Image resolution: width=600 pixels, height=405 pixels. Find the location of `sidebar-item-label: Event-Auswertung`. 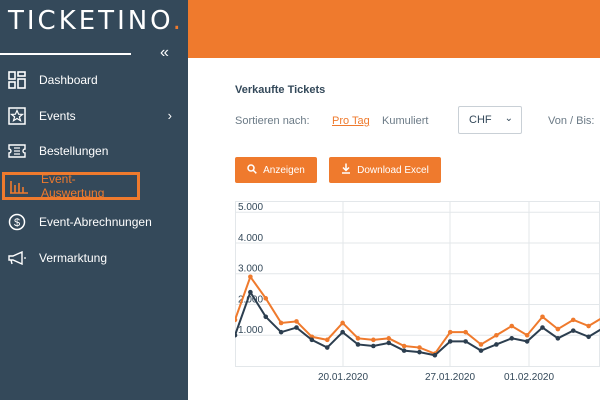

sidebar-item-label: Event-Auswertung is located at coordinates (73, 186).